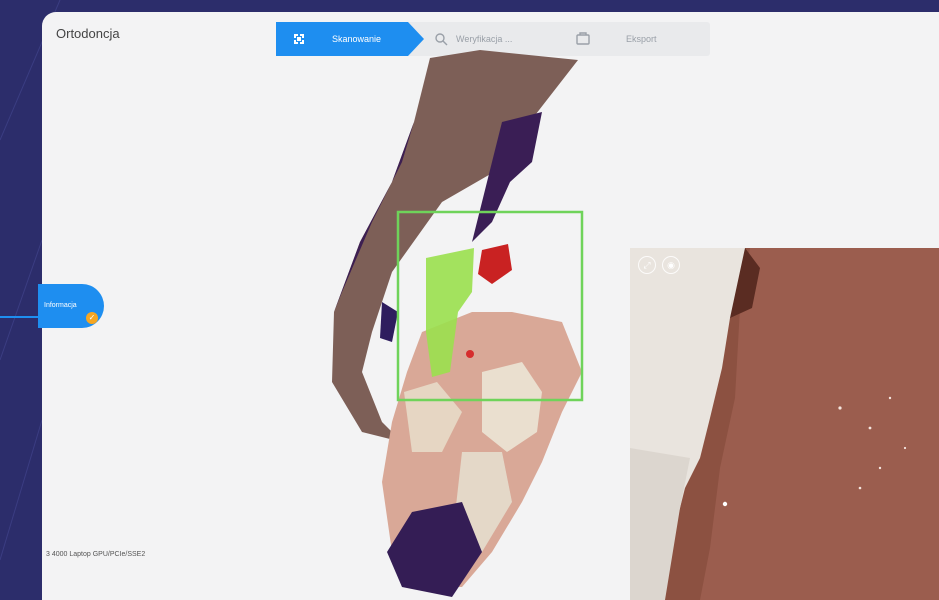 The image size is (939, 600). I want to click on red-highlight-mesh, so click(495, 264).